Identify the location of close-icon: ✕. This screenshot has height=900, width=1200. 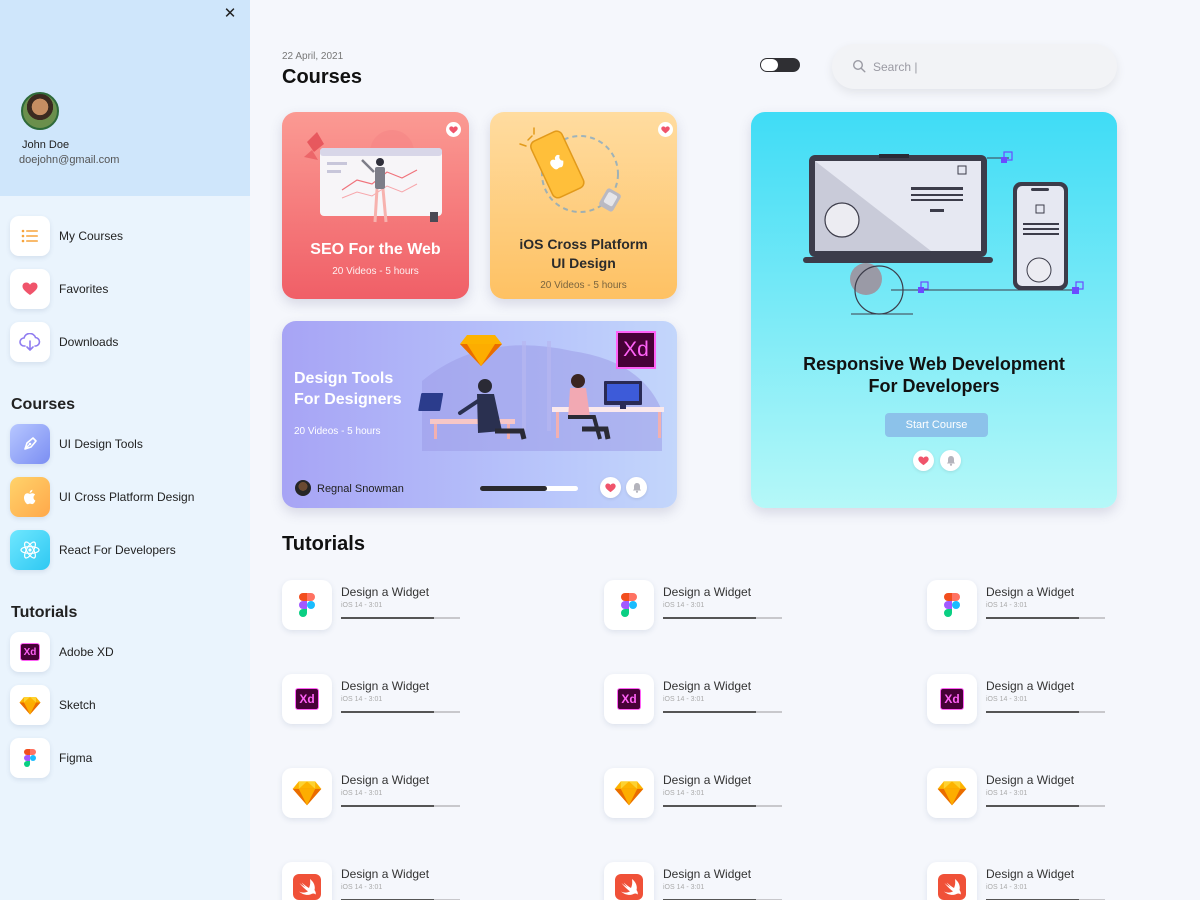
(230, 14).